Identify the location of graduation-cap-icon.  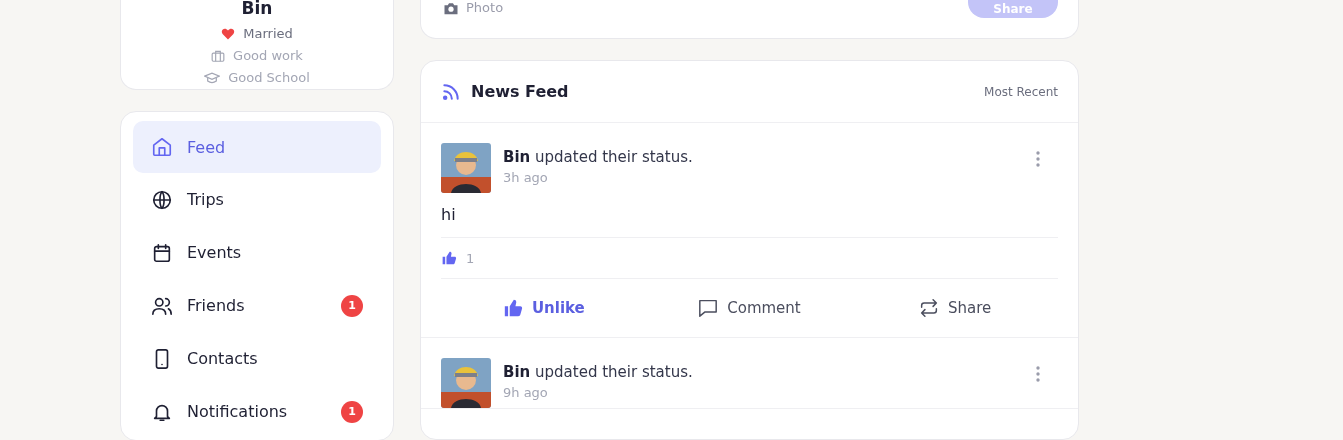
(212, 78).